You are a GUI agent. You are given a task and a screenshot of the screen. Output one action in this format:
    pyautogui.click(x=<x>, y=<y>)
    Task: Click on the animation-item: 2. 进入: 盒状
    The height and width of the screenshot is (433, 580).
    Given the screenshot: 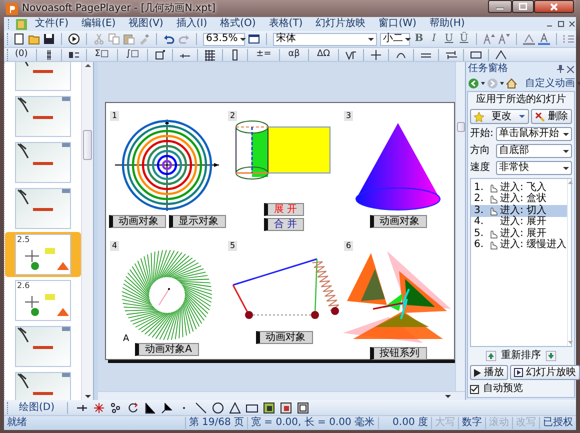 What is the action you would take?
    pyautogui.click(x=519, y=199)
    